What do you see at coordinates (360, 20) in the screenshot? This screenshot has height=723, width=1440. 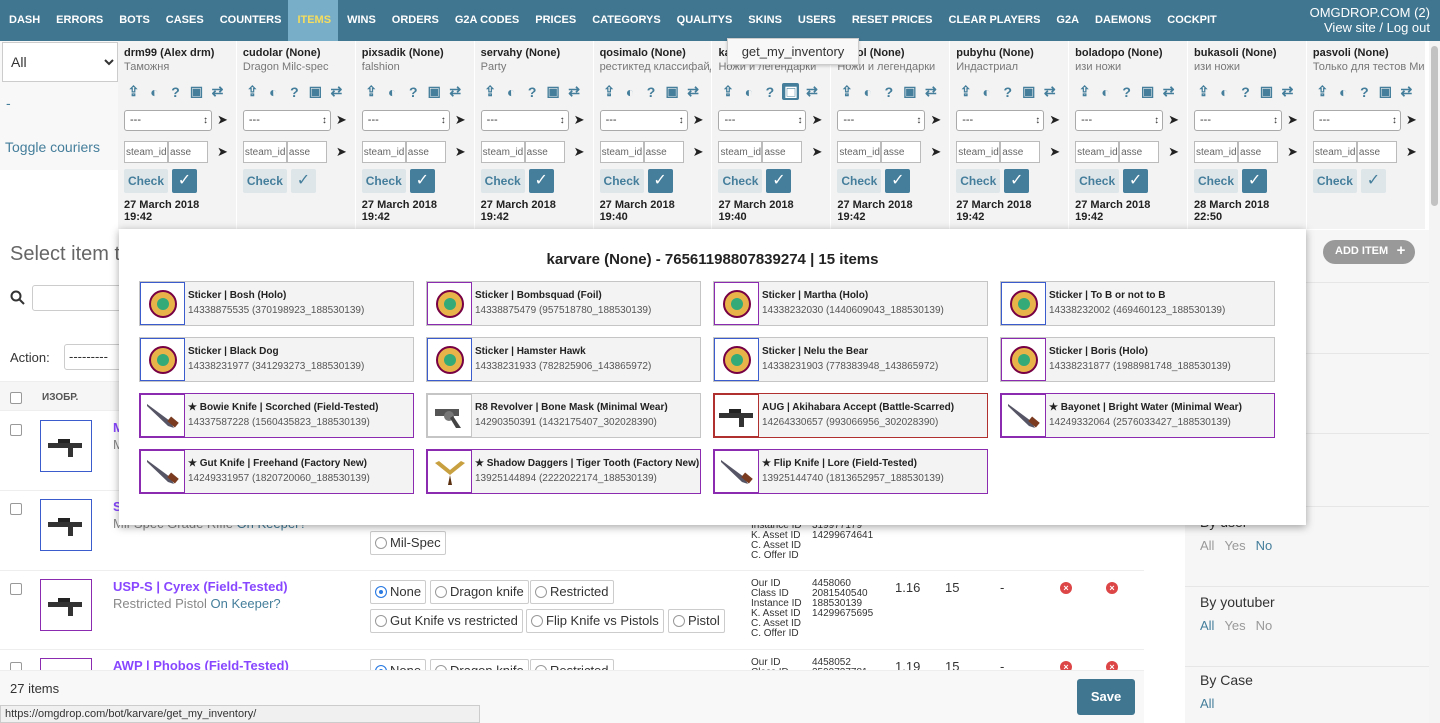 I see `nav-link-wins: WINS` at bounding box center [360, 20].